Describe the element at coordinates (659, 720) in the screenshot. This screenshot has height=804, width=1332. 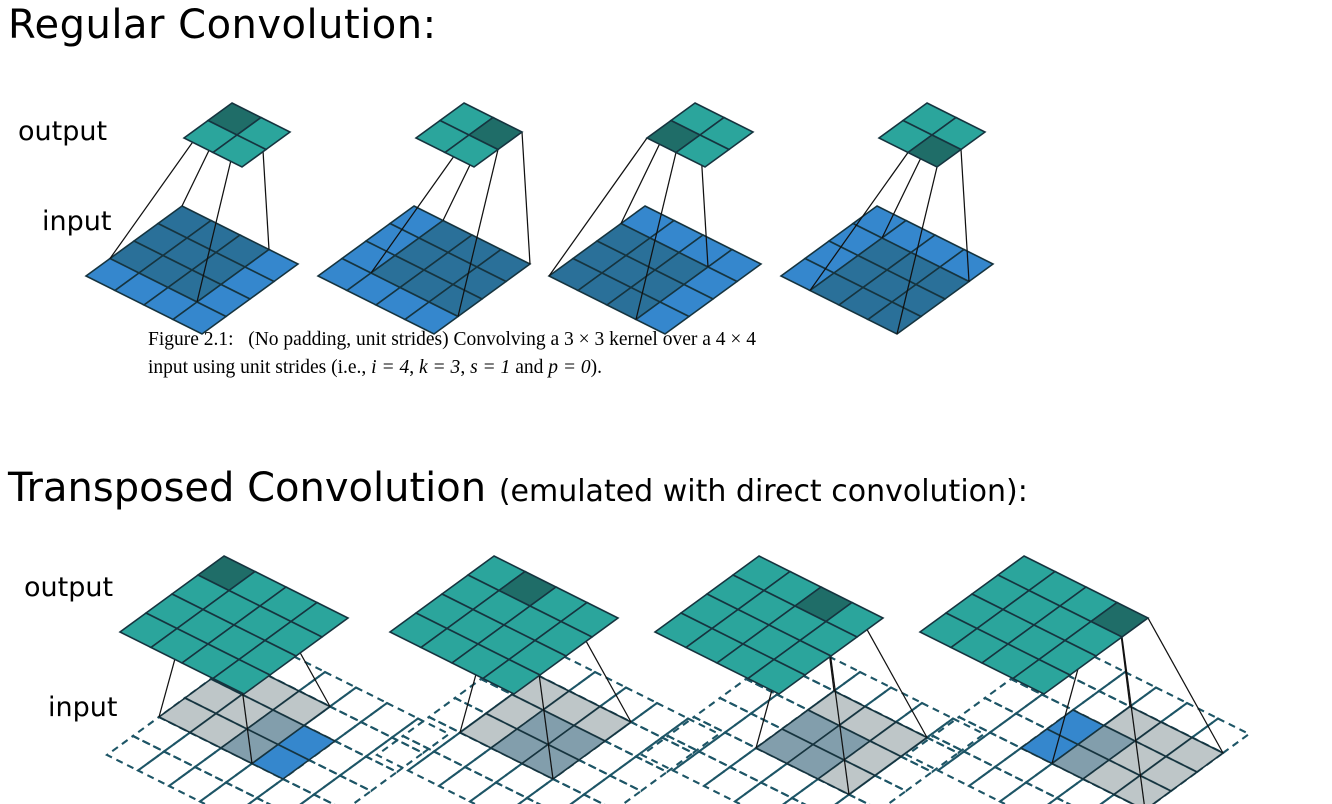
I see `padding-cell-r0c4` at that location.